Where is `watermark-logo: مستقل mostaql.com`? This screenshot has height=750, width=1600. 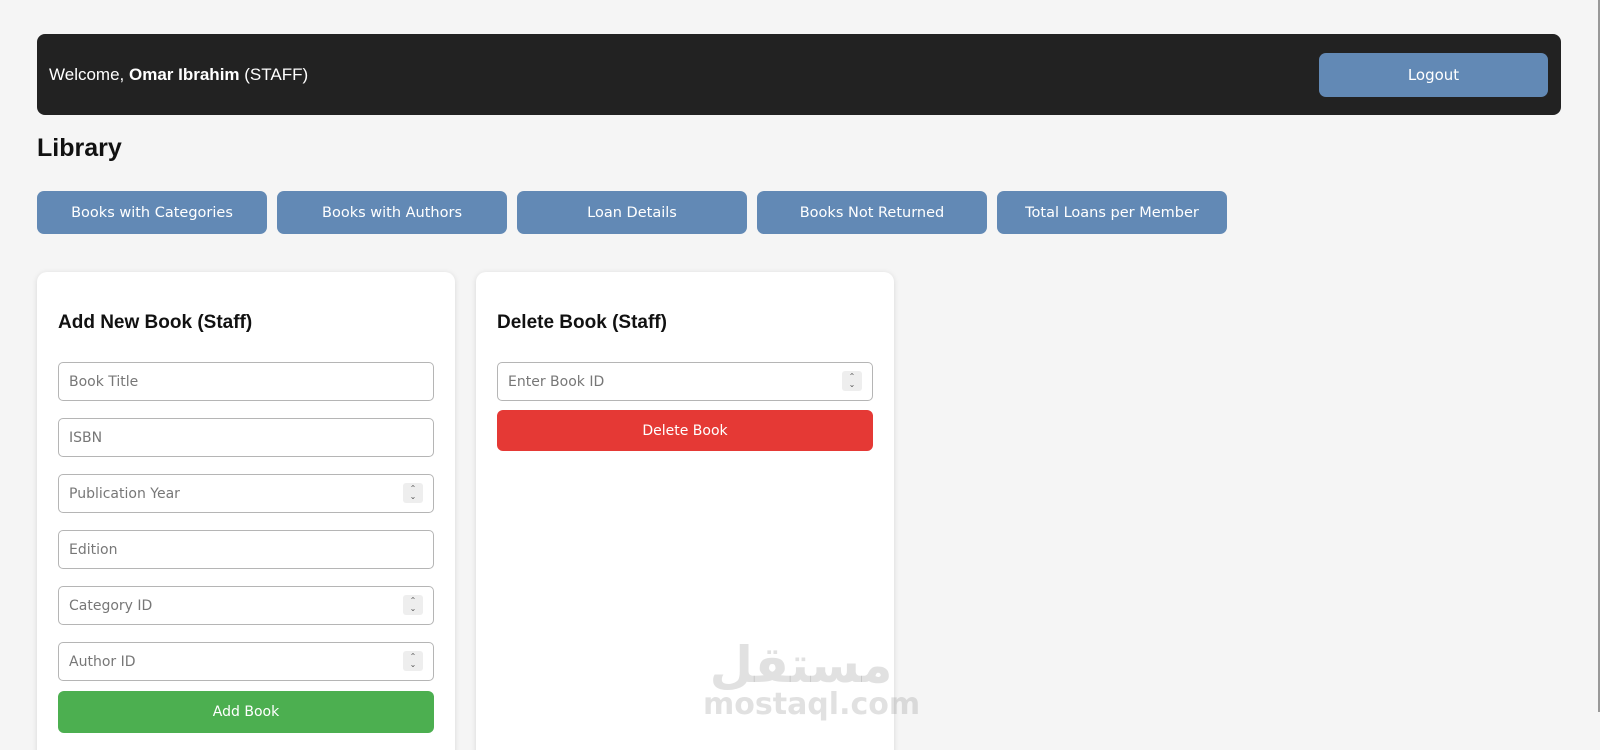
watermark-logo: مستقل mostaql.com is located at coordinates (812, 679).